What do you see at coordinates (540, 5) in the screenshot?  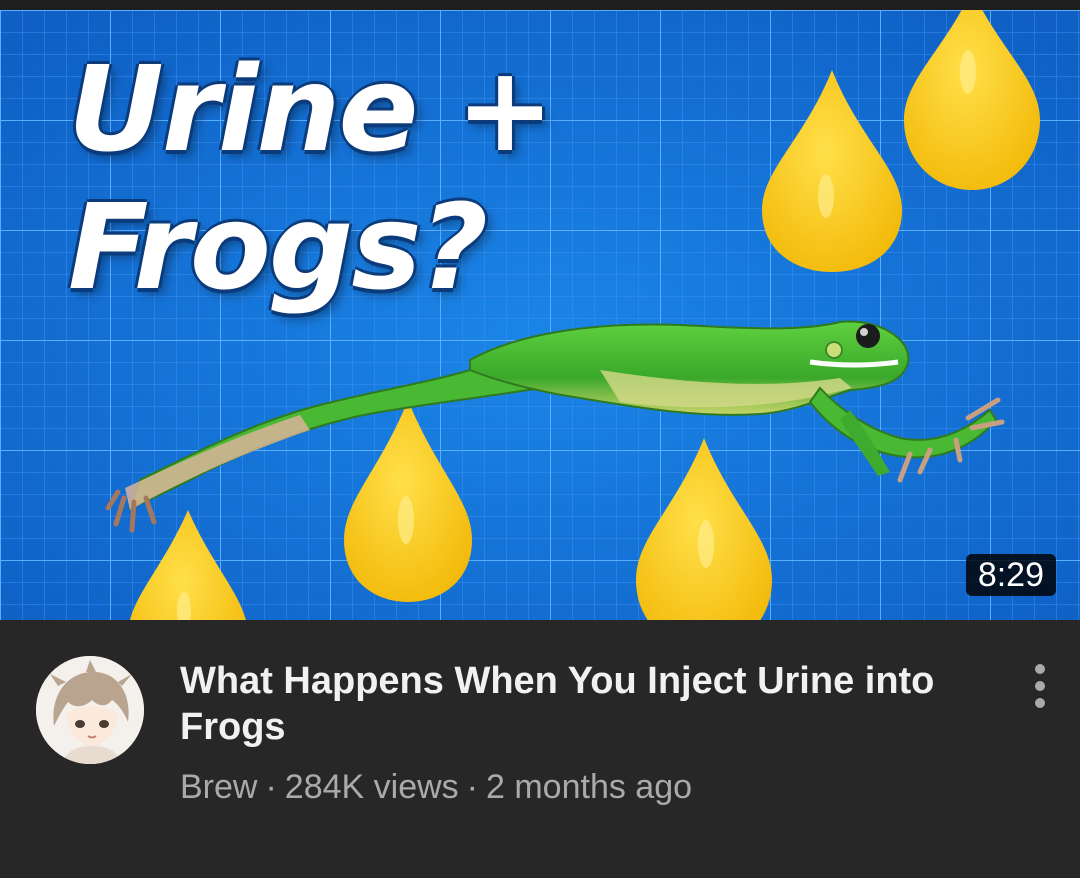 I see `top-strip` at bounding box center [540, 5].